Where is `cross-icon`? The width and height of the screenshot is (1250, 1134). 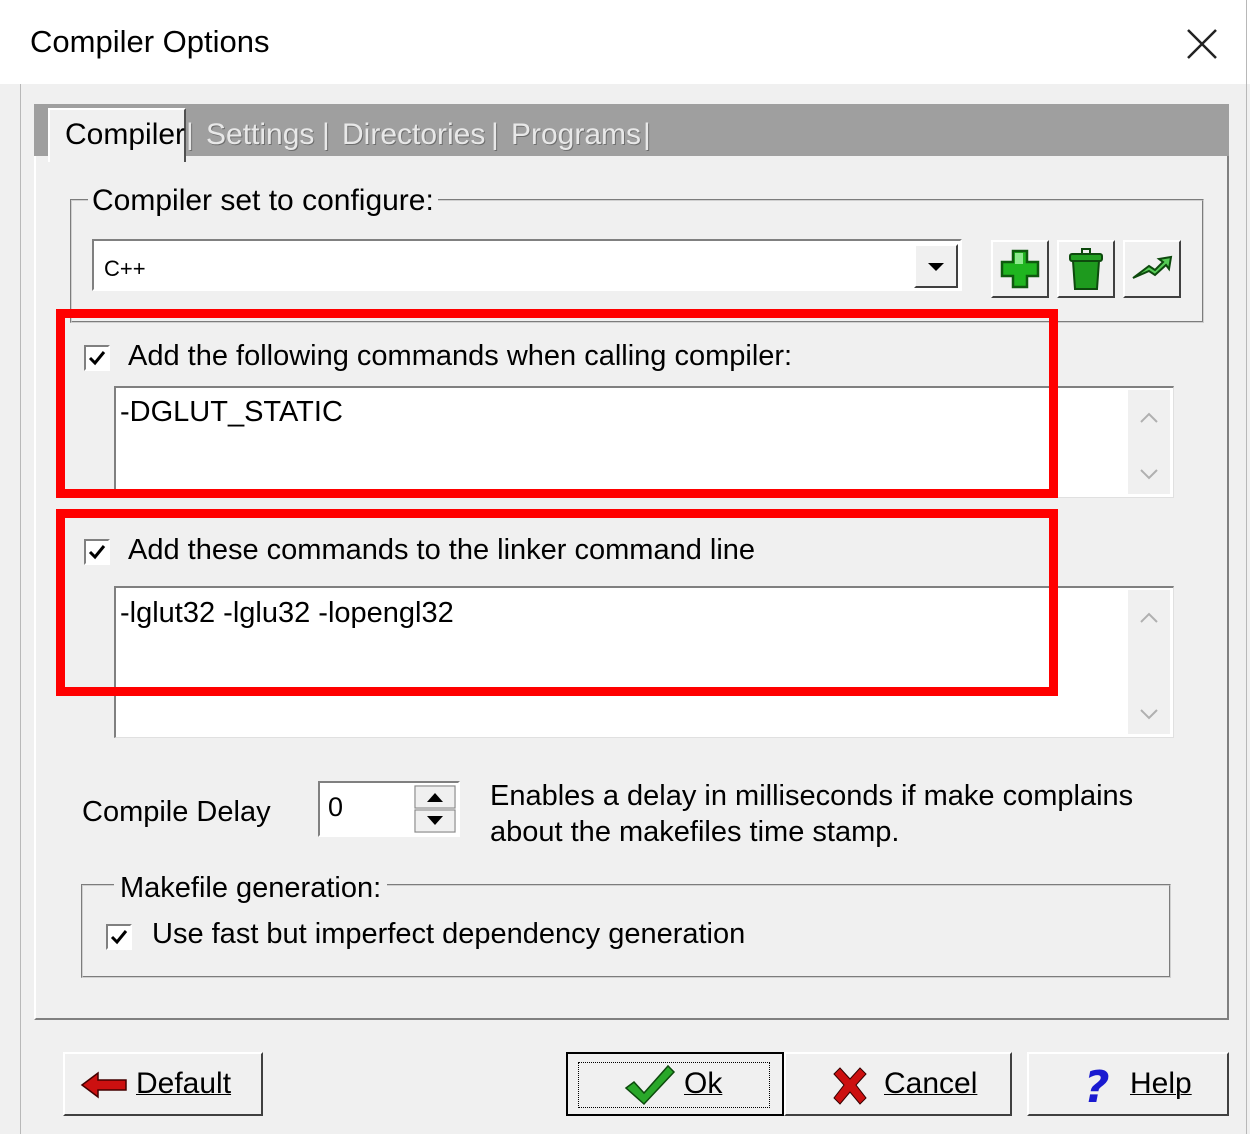 cross-icon is located at coordinates (850, 1088).